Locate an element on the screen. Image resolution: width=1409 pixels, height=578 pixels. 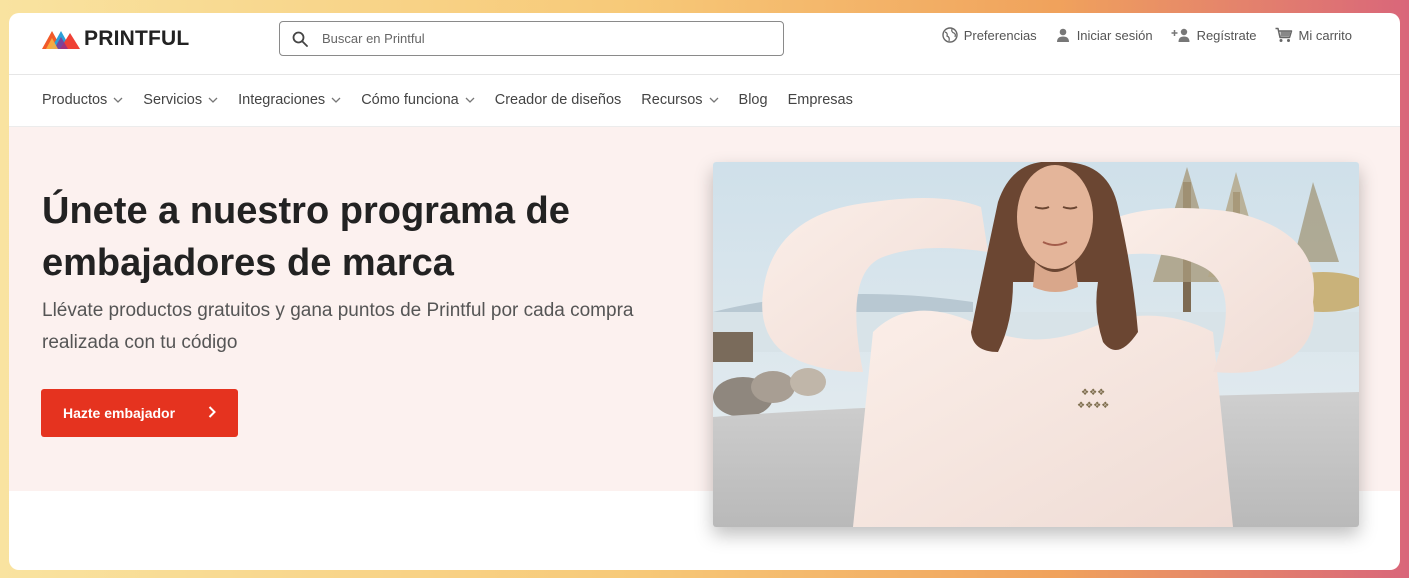
cart-link: Mi carrito is located at coordinates (1313, 35).